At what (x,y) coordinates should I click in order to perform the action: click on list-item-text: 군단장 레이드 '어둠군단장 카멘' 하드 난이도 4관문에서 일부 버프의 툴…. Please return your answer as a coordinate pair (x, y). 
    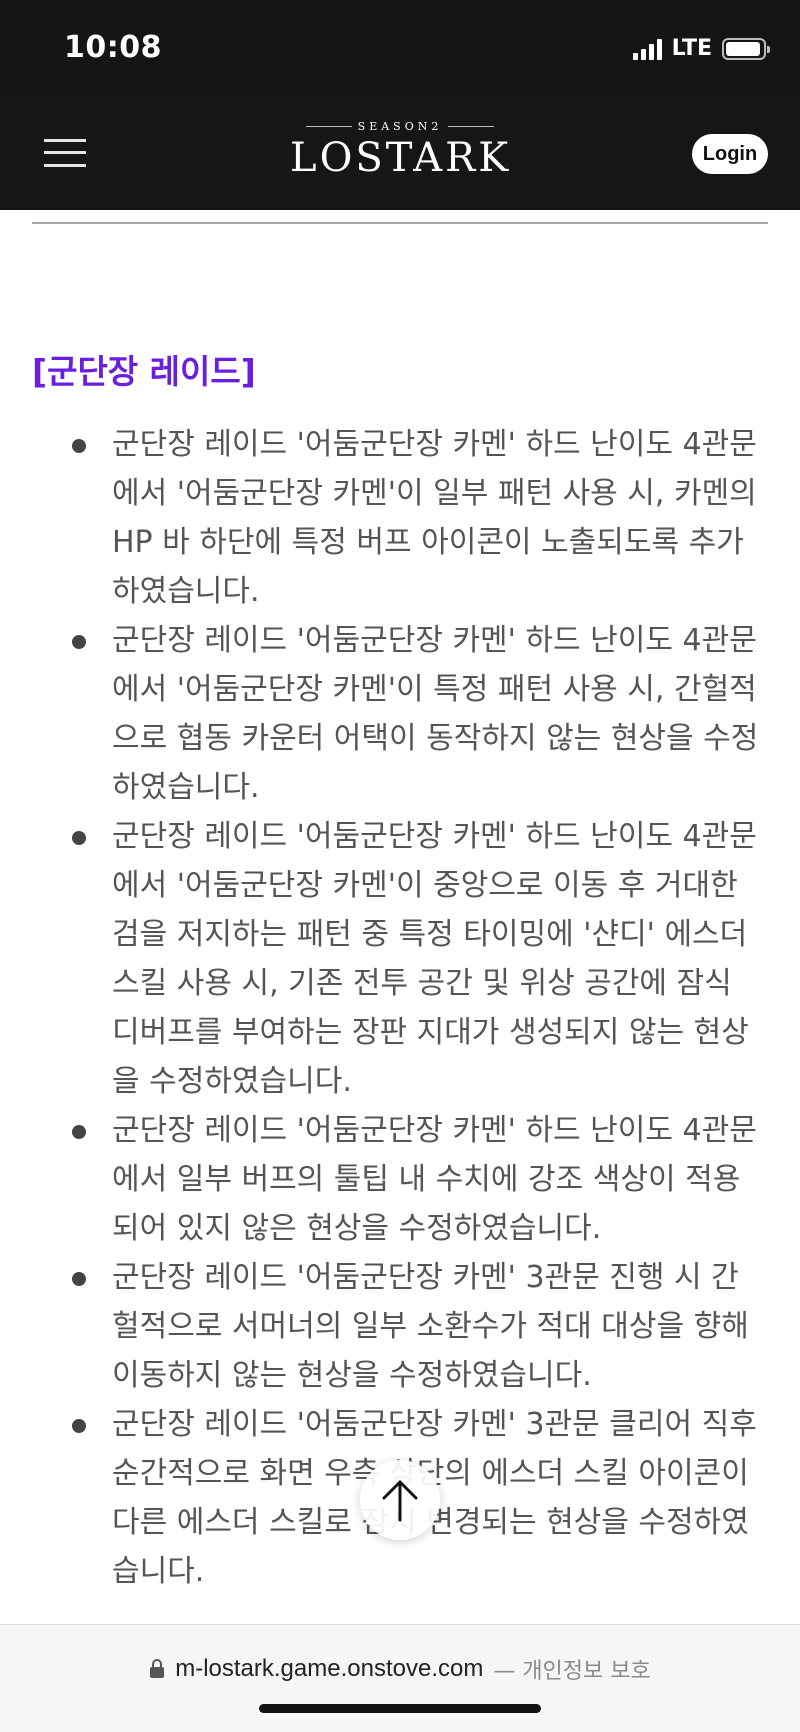
    Looking at the image, I should click on (434, 1179).